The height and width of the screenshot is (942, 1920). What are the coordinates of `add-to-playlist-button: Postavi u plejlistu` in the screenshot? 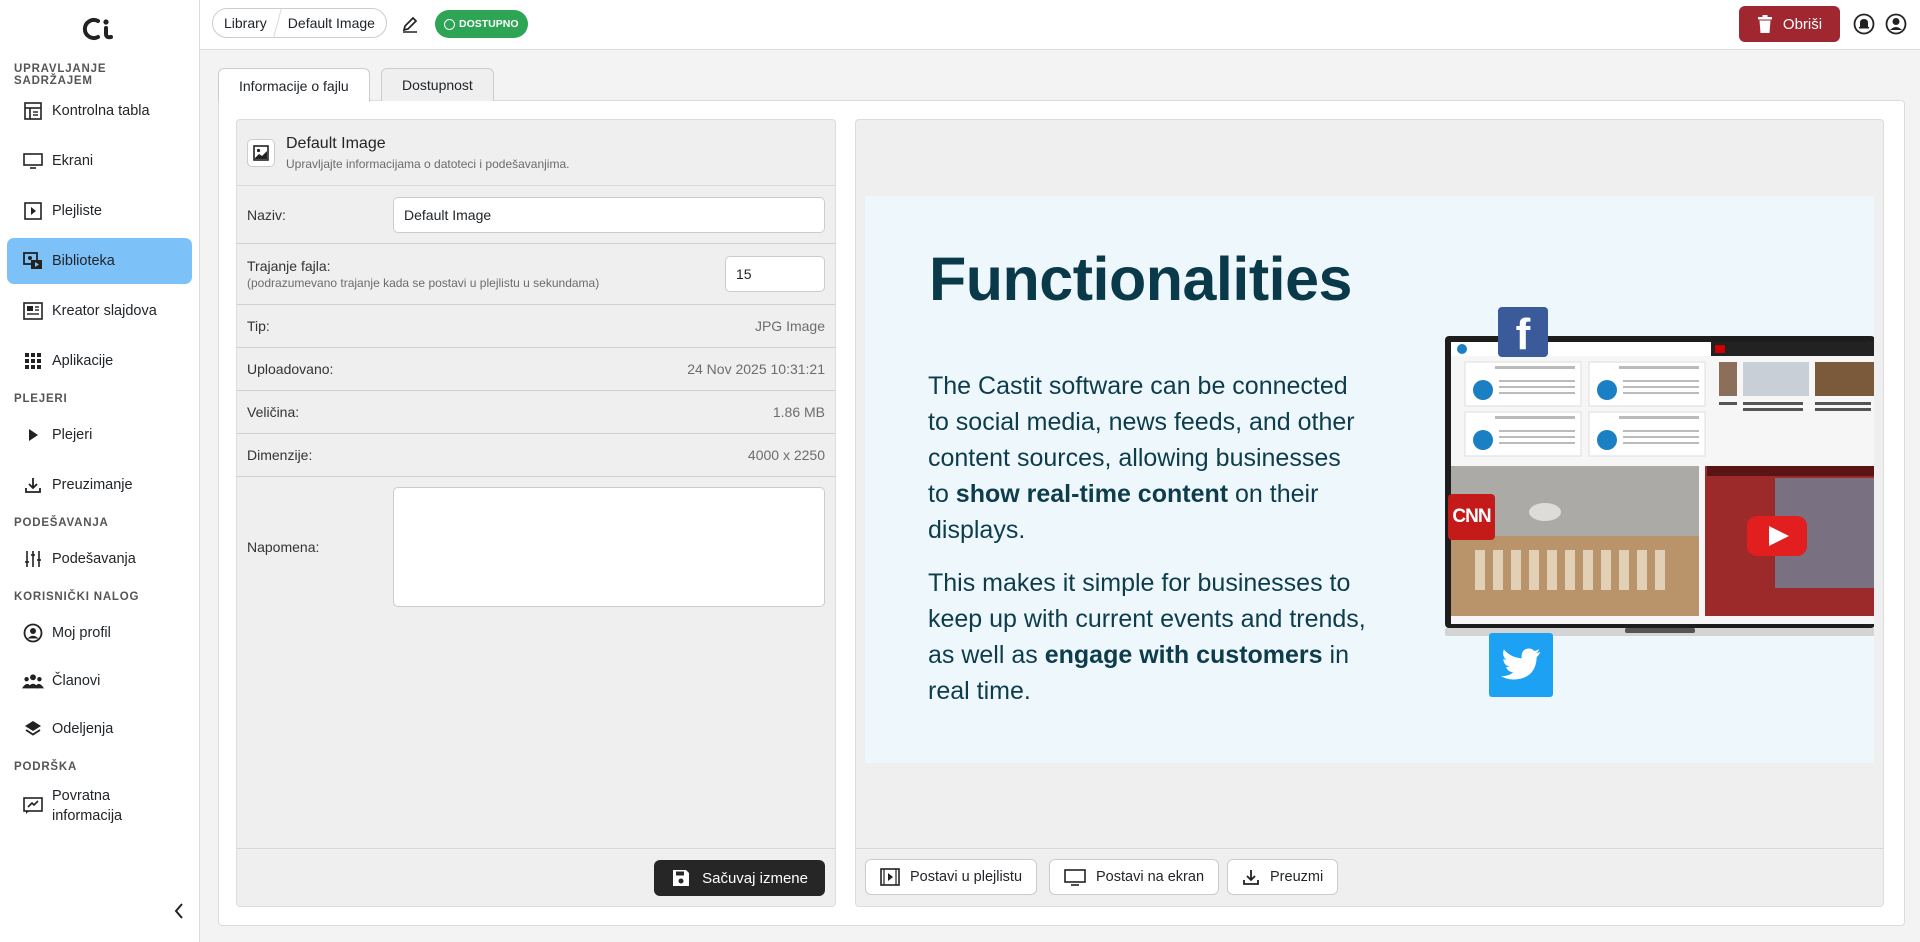 It's located at (951, 877).